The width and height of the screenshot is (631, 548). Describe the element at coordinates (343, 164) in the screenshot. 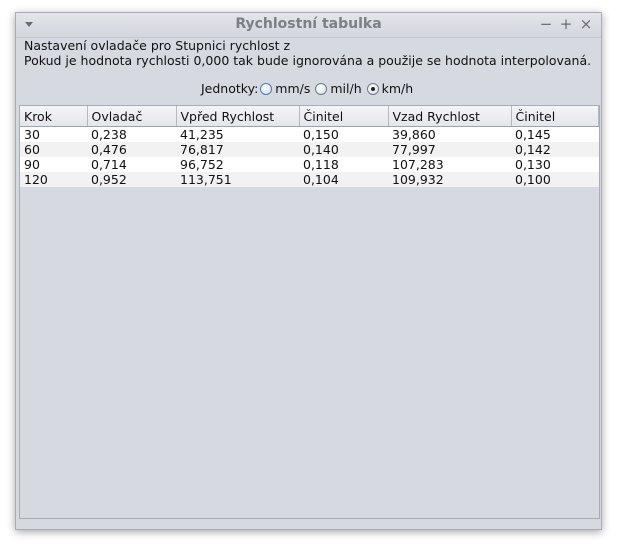

I see `cell-cinitel-forward: 0,118` at that location.